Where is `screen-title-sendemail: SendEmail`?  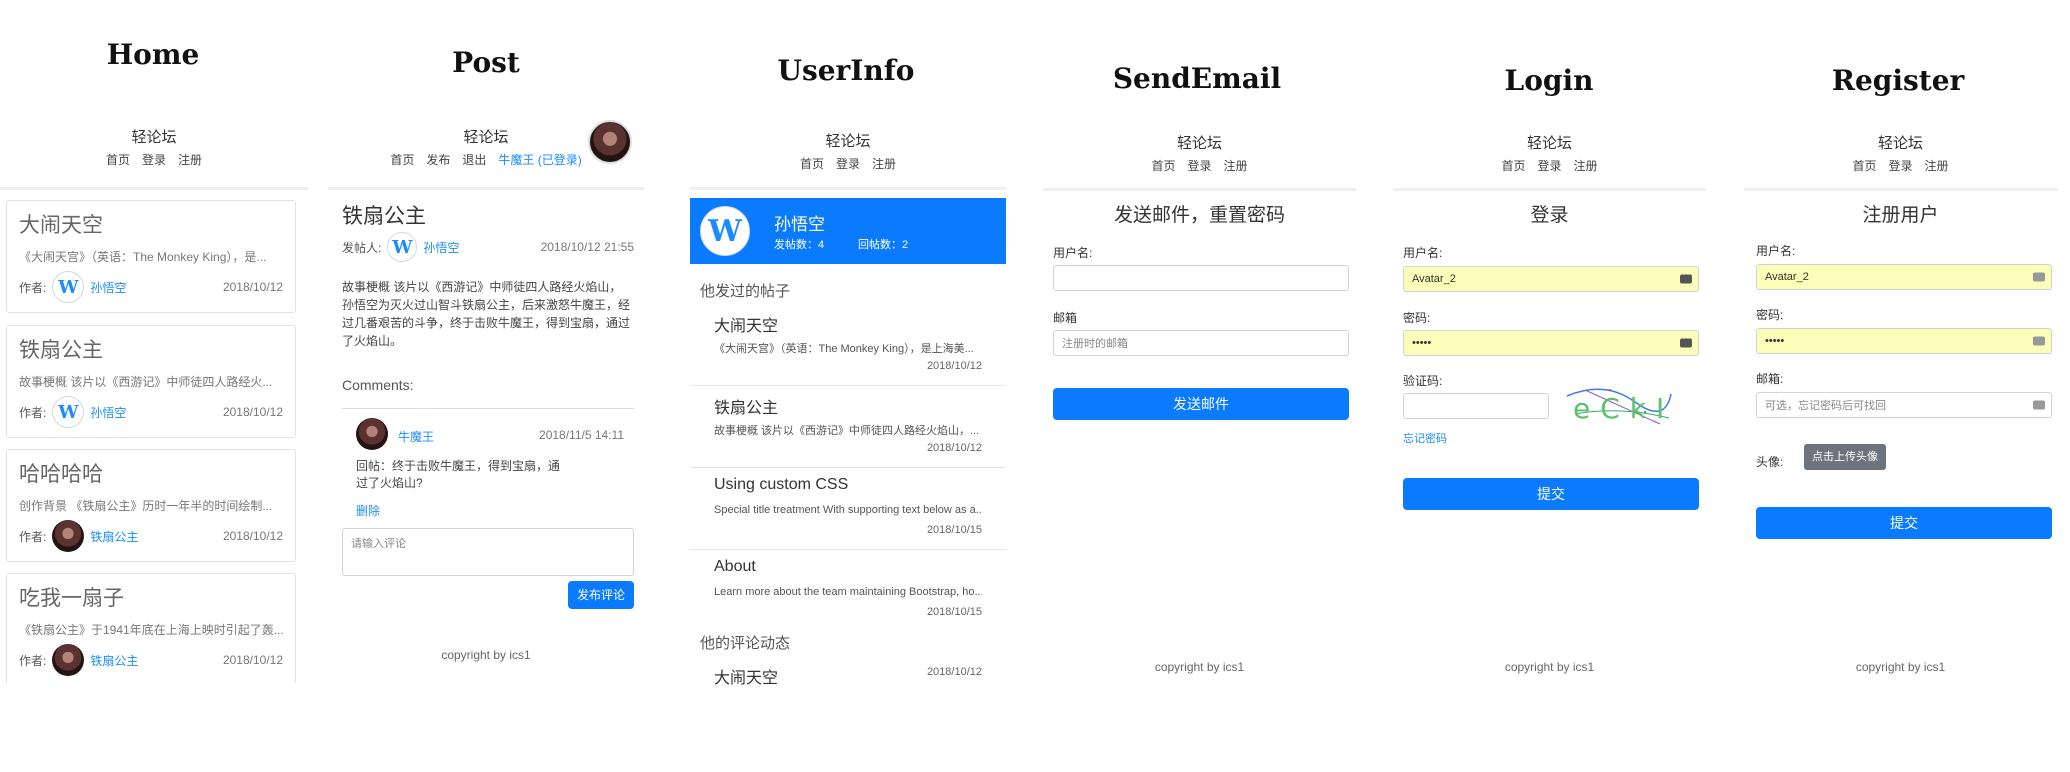 screen-title-sendemail: SendEmail is located at coordinates (1197, 78).